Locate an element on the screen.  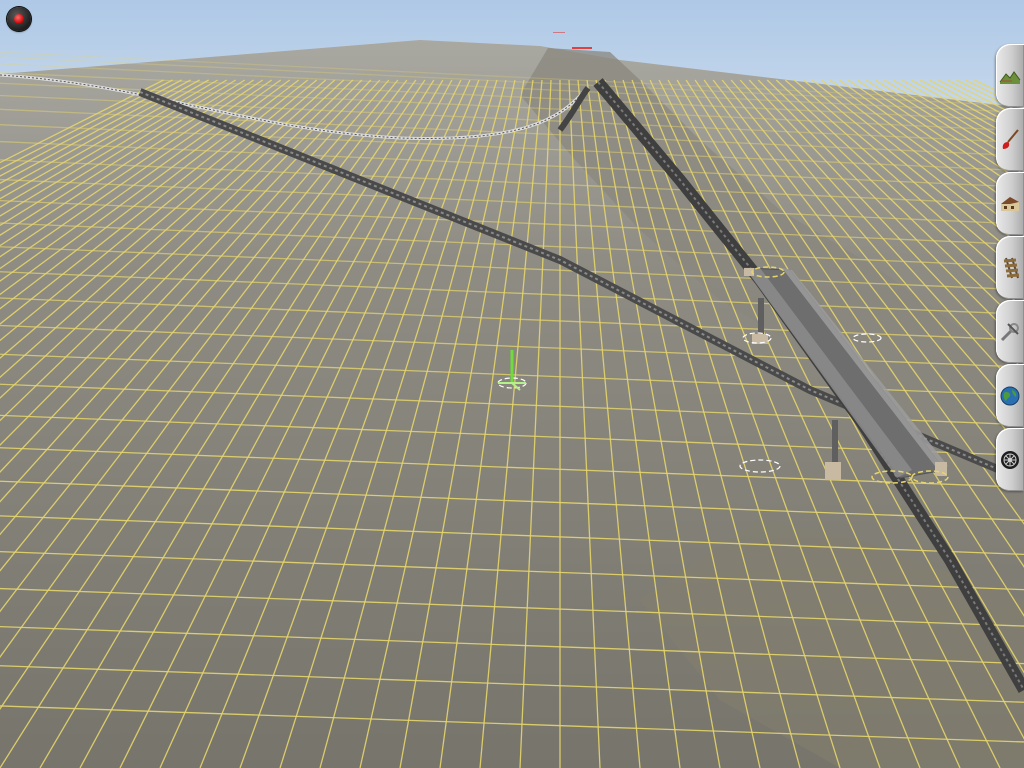
terrain-tool-tab is located at coordinates (1010, 75).